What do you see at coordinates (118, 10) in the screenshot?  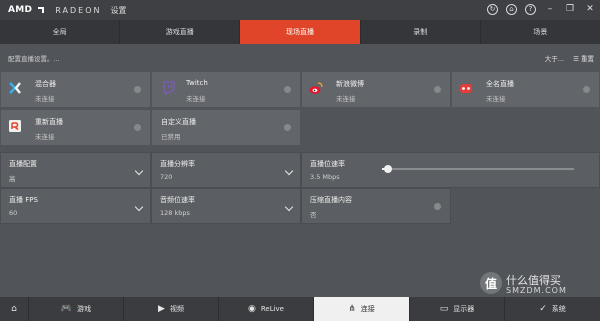 I see `window-title: 设置` at bounding box center [118, 10].